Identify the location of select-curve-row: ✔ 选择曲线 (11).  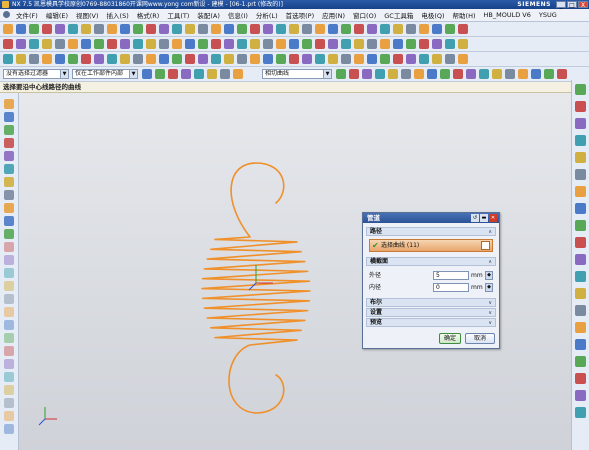
(431, 245).